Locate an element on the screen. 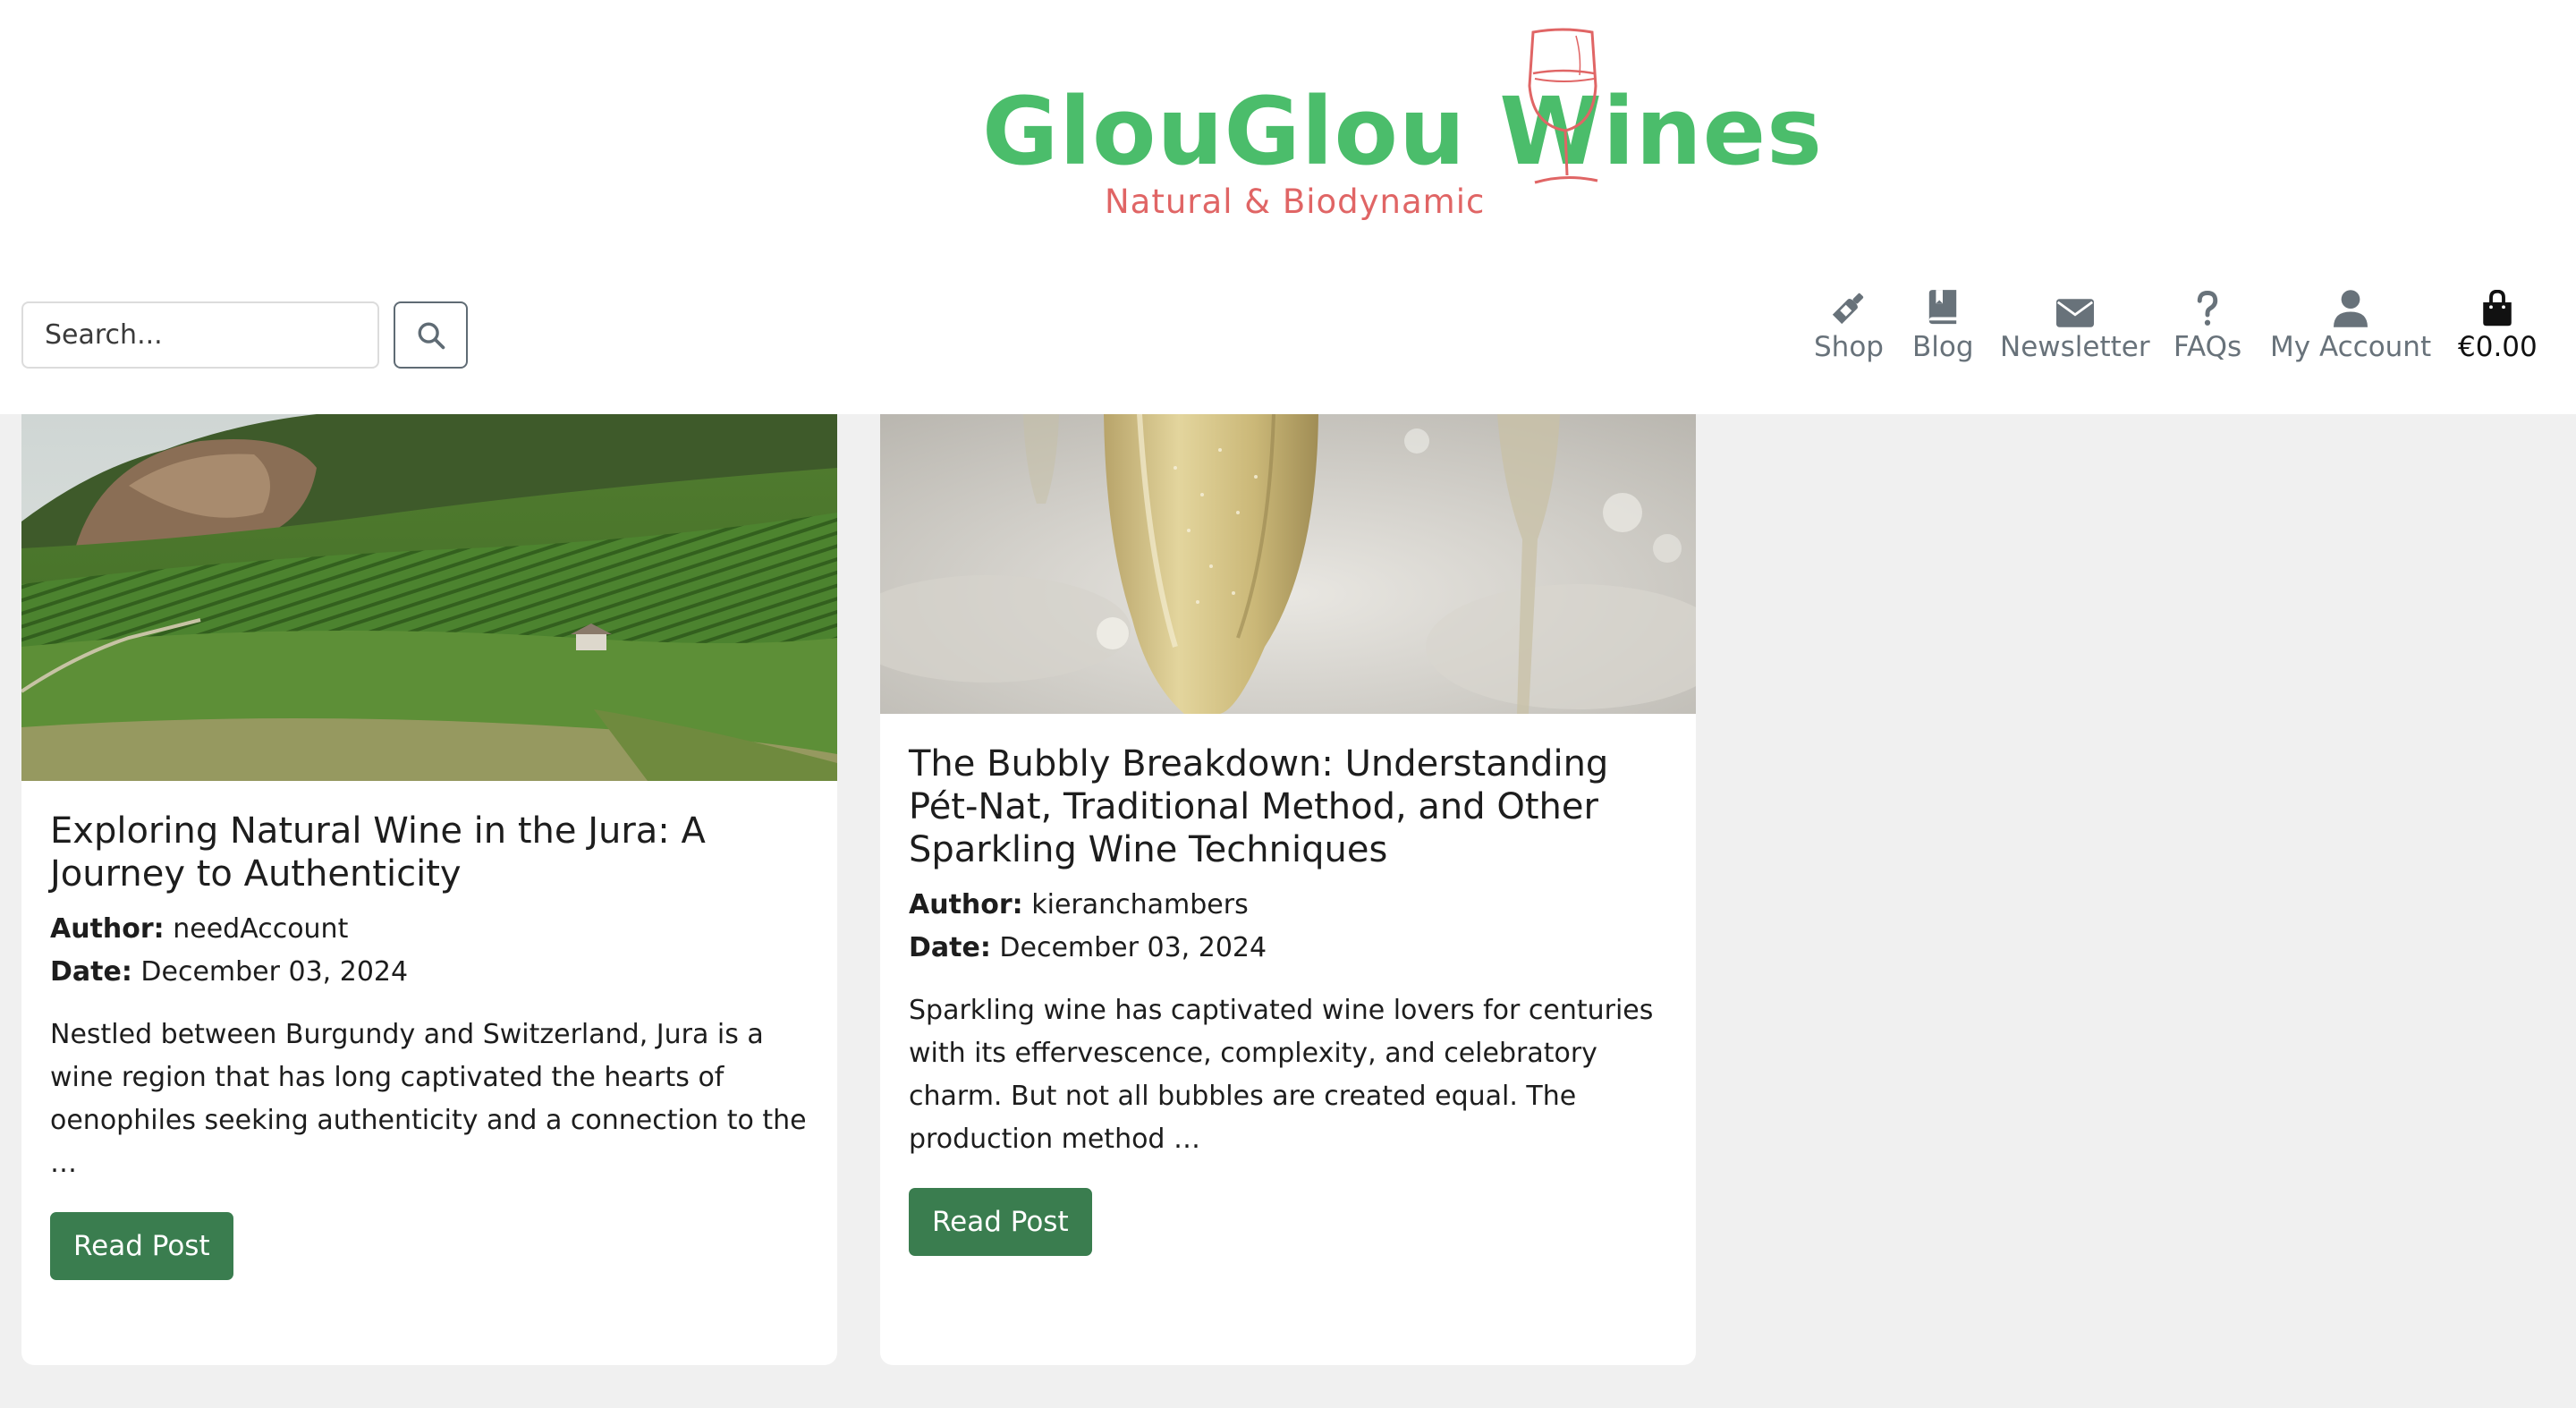 This screenshot has width=2576, height=1408. nav-cart: €0.00 is located at coordinates (2498, 328).